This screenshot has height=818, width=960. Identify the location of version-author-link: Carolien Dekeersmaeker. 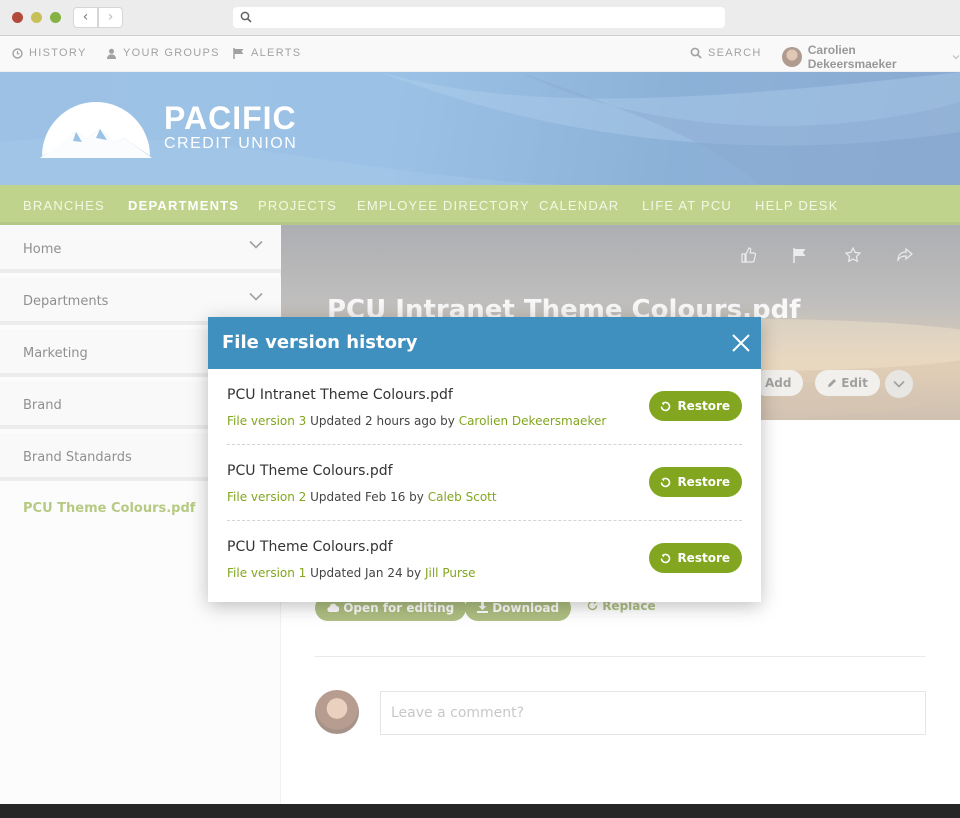
(533, 421).